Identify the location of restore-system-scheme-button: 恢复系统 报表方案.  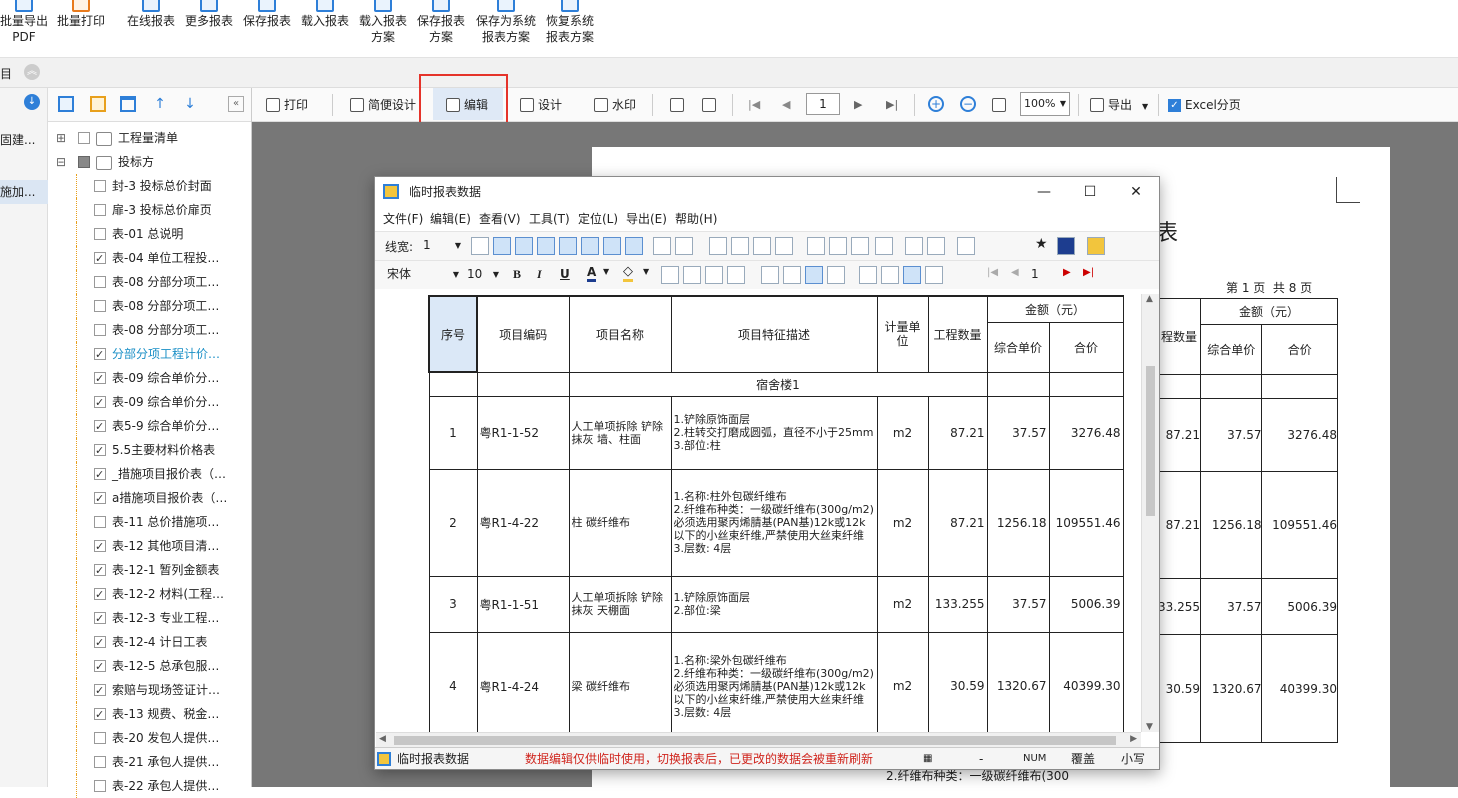
(570, 22).